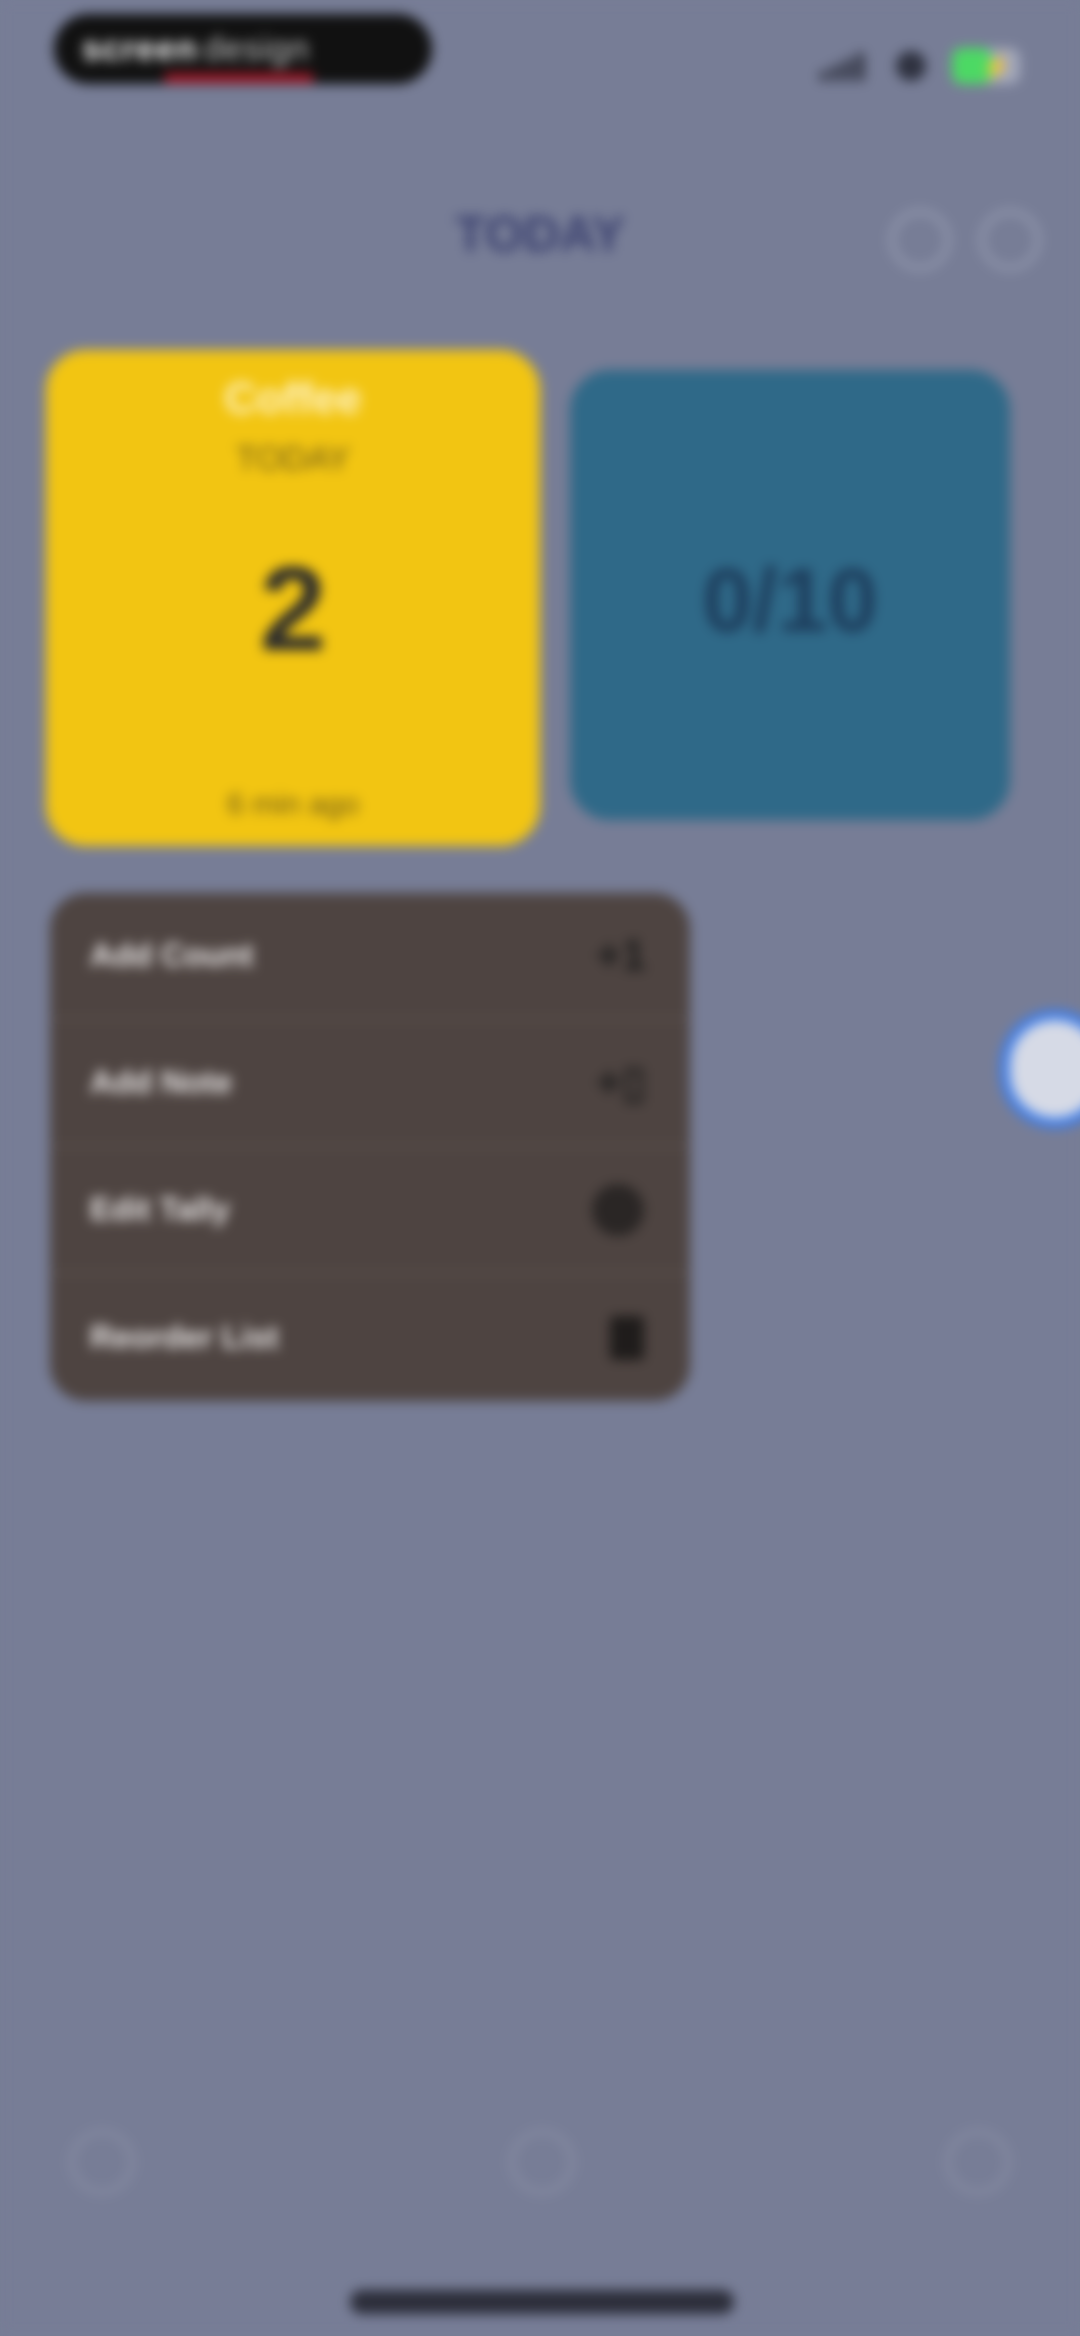  I want to click on screen-recorder-badge: screen design, so click(243, 49).